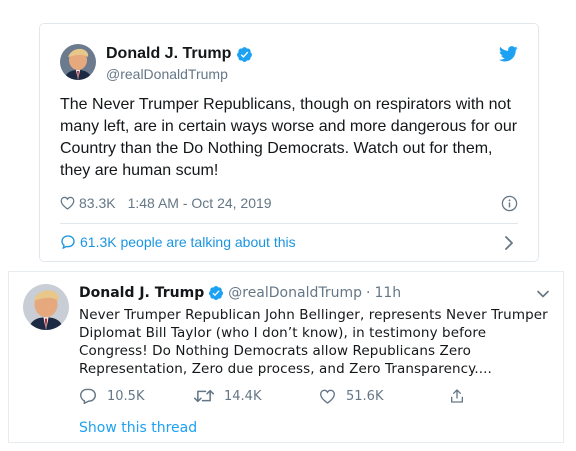 The height and width of the screenshot is (451, 576). I want to click on share-icon, so click(457, 396).